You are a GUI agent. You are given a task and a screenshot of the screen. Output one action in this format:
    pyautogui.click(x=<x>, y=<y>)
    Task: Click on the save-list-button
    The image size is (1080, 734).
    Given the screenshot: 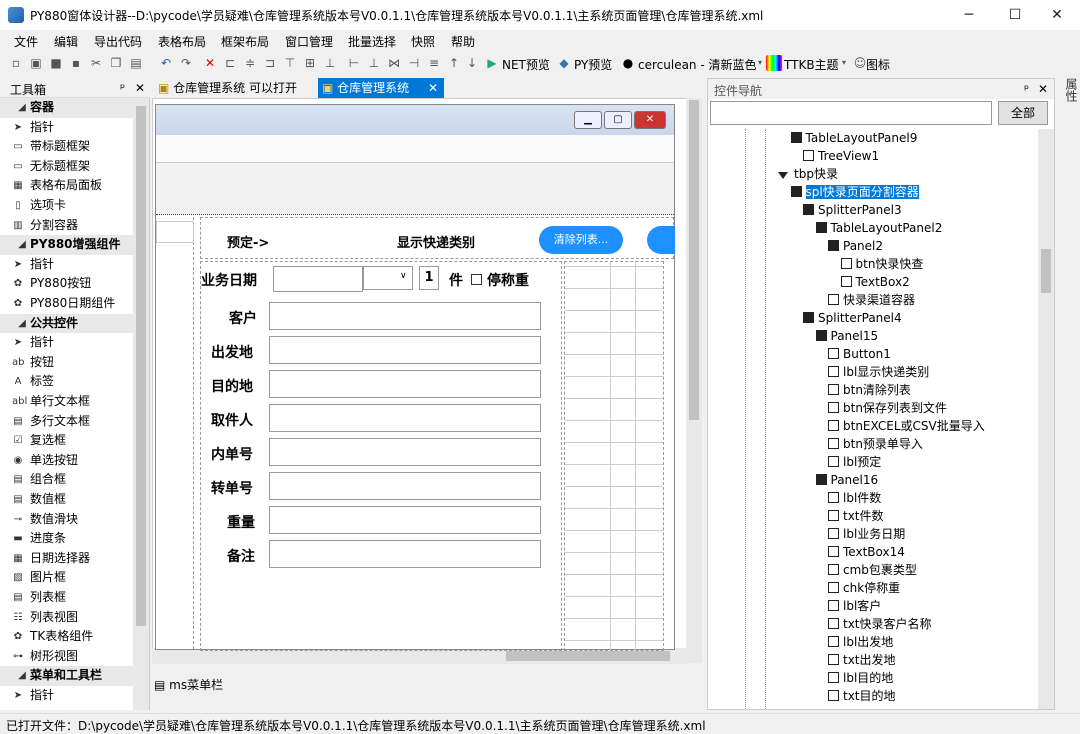 What is the action you would take?
    pyautogui.click(x=661, y=240)
    